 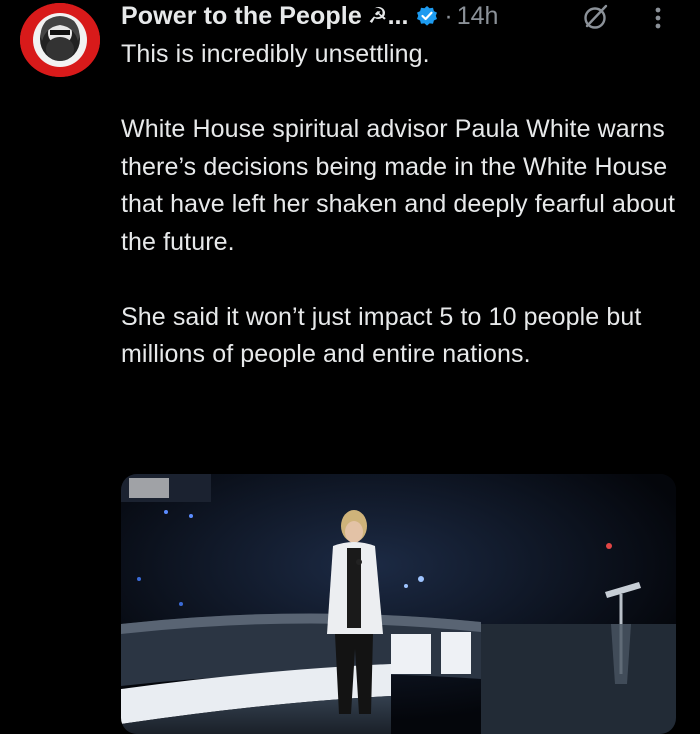 What do you see at coordinates (596, 17) in the screenshot?
I see `grok-icon` at bounding box center [596, 17].